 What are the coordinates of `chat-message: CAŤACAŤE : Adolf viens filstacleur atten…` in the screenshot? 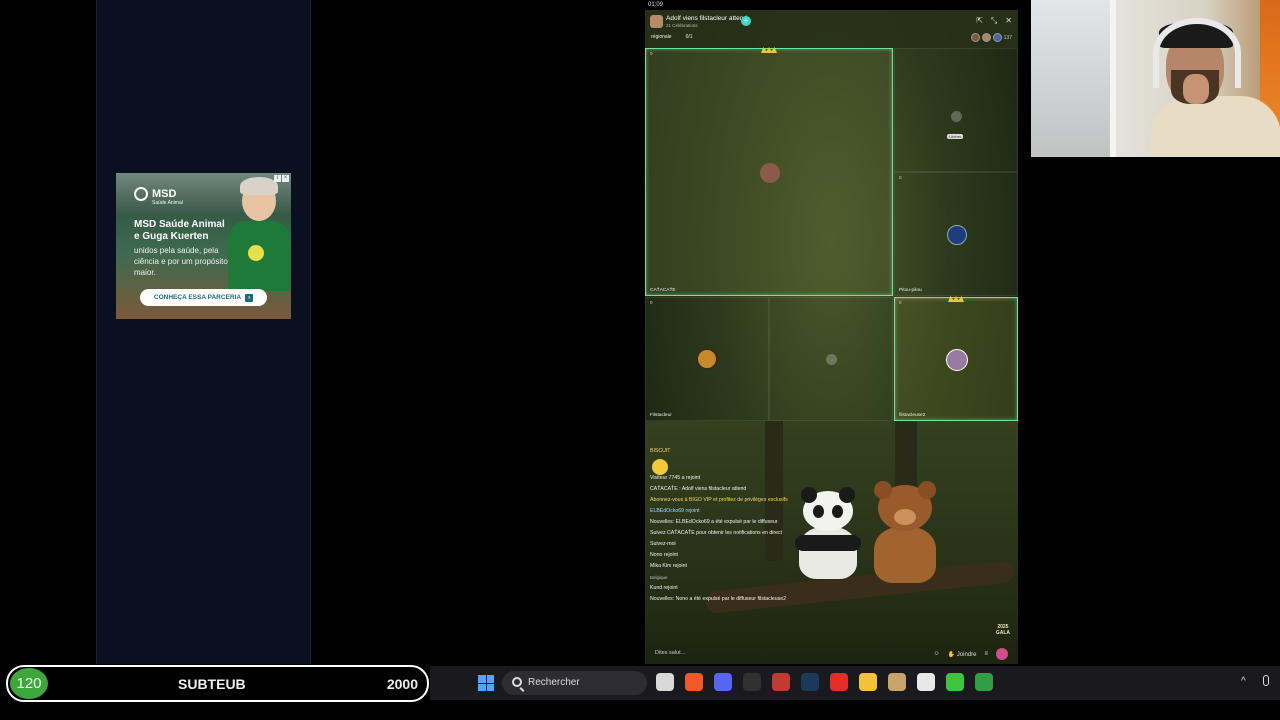 It's located at (698, 489).